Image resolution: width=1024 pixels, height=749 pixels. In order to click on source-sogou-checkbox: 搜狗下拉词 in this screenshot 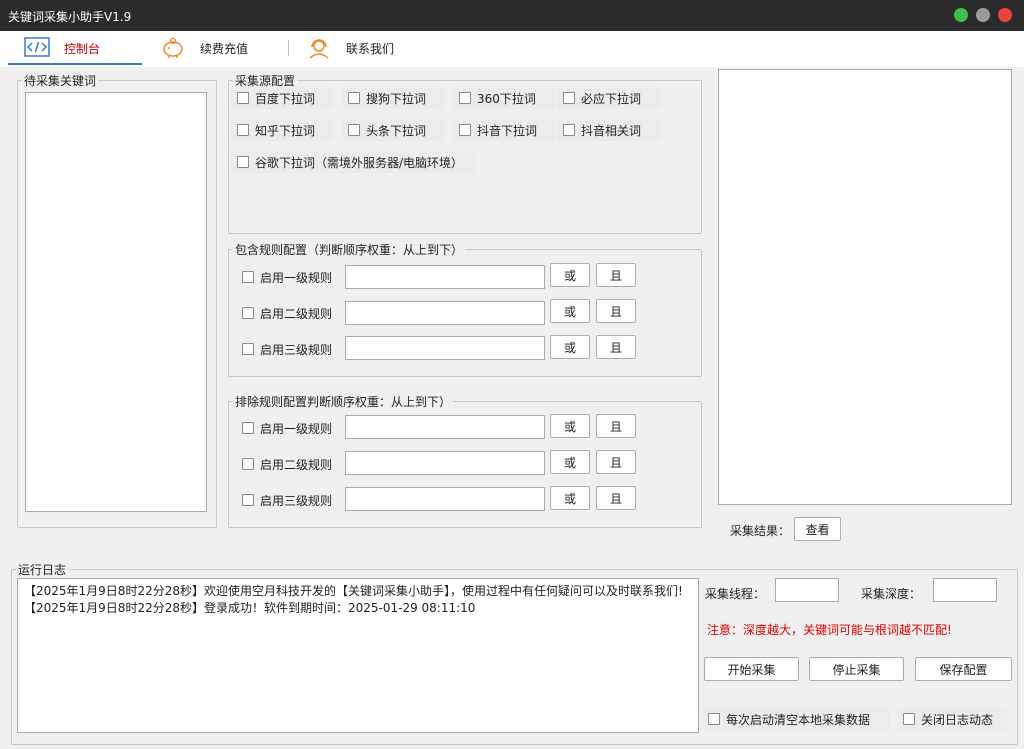, I will do `click(393, 98)`.